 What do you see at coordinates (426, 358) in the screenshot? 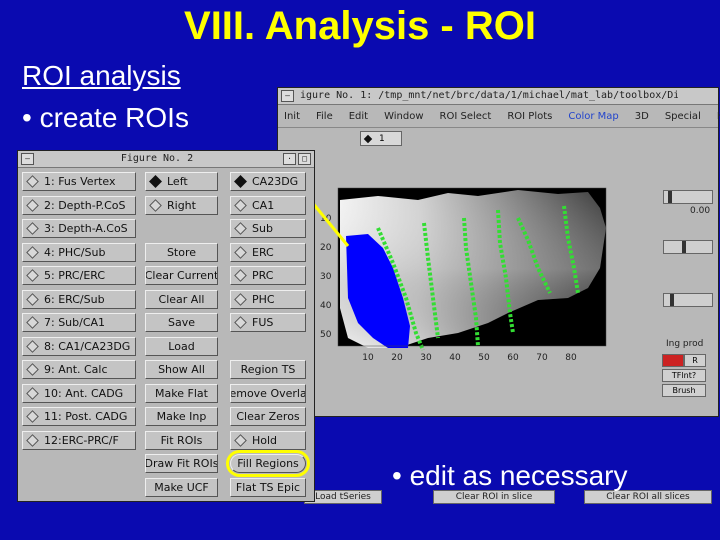
I see `x-tick-label: 30` at bounding box center [426, 358].